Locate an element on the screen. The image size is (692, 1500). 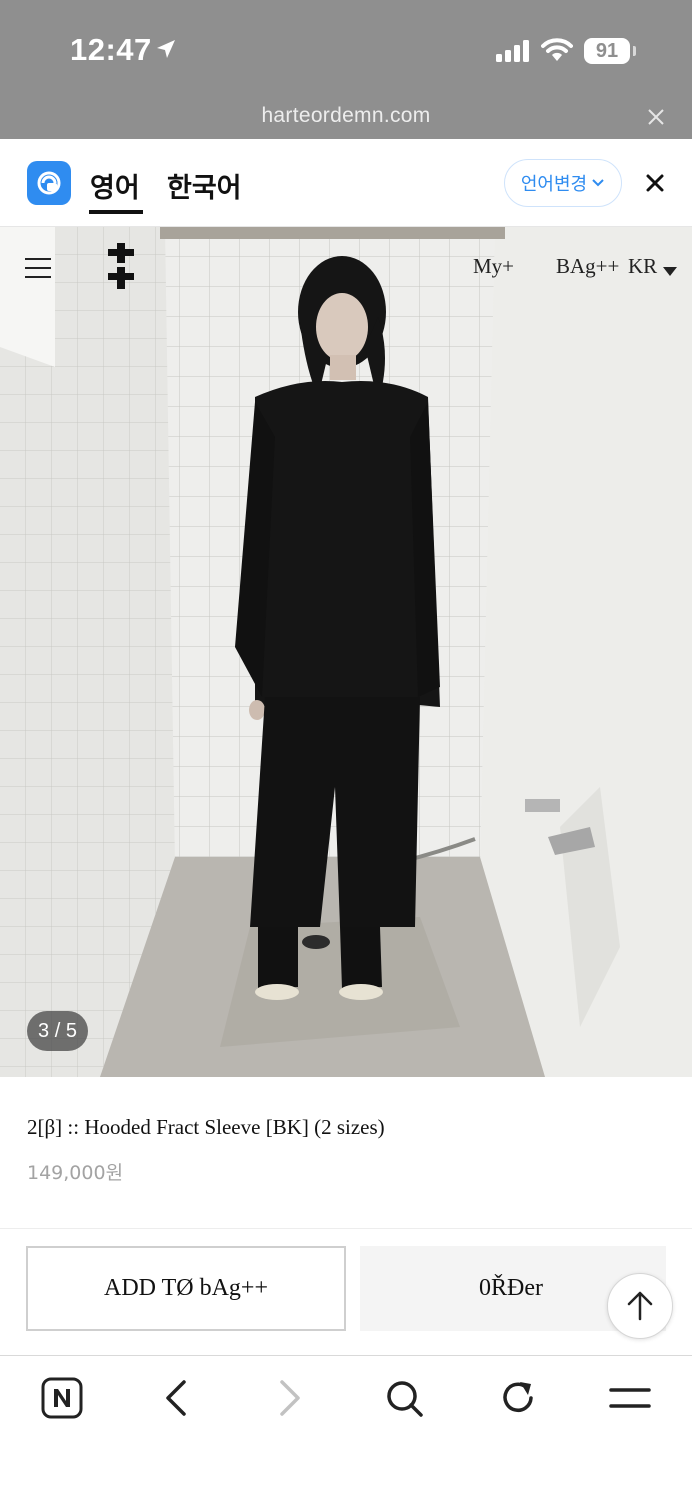
cellular-signal-icon is located at coordinates (514, 53).